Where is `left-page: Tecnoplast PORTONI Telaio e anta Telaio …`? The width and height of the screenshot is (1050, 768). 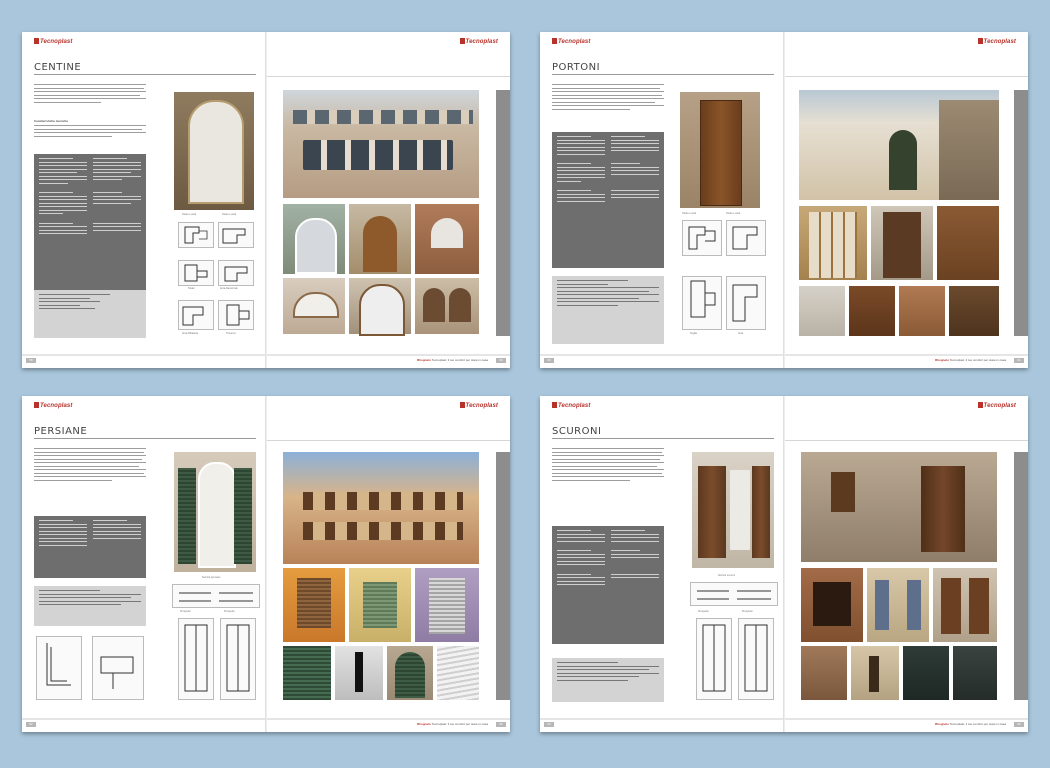 left-page: Tecnoplast PORTONI Telaio e anta Telaio … is located at coordinates (661, 200).